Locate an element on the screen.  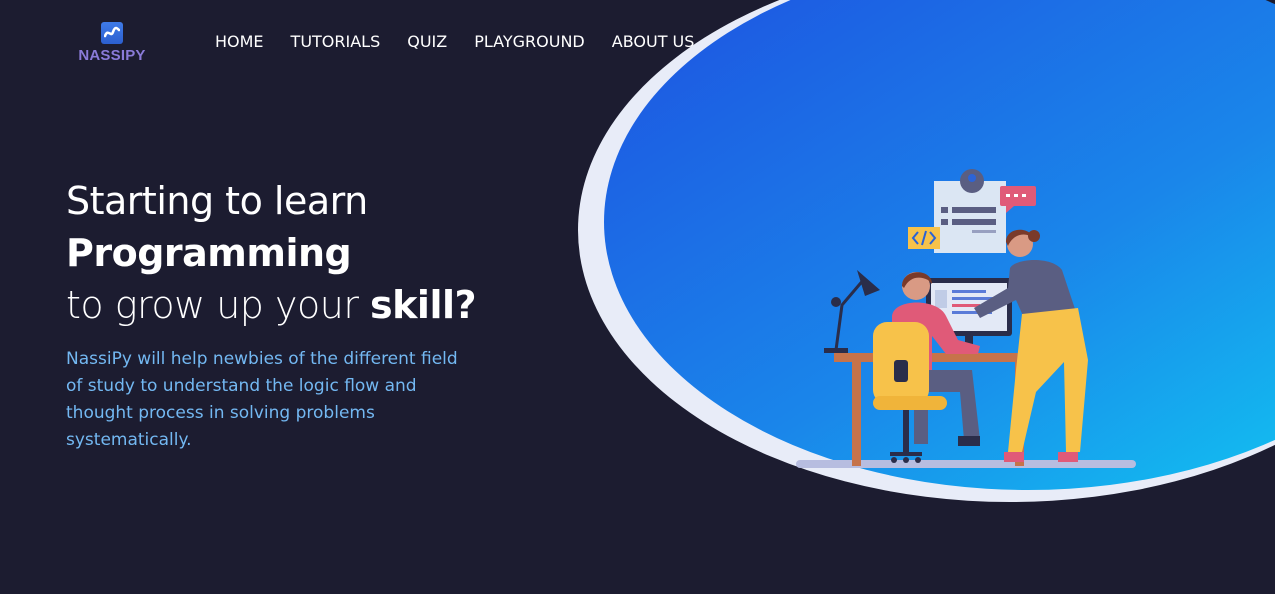
hero-line-3: to grow up your skill? is located at coordinates (271, 305).